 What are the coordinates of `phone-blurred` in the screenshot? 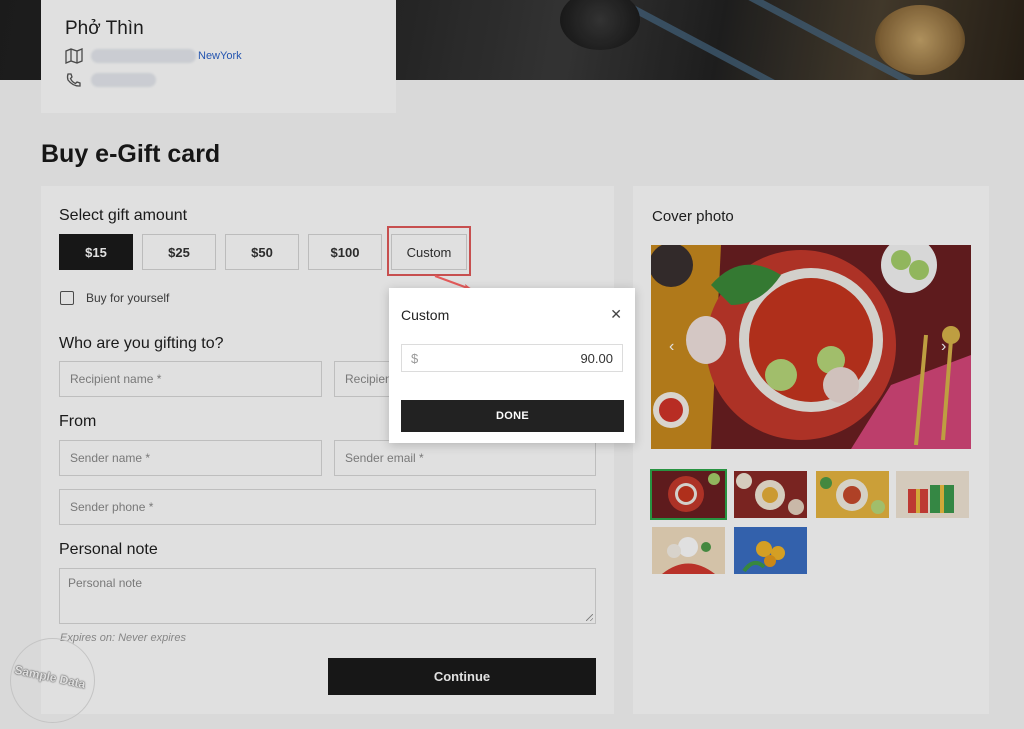 It's located at (123, 80).